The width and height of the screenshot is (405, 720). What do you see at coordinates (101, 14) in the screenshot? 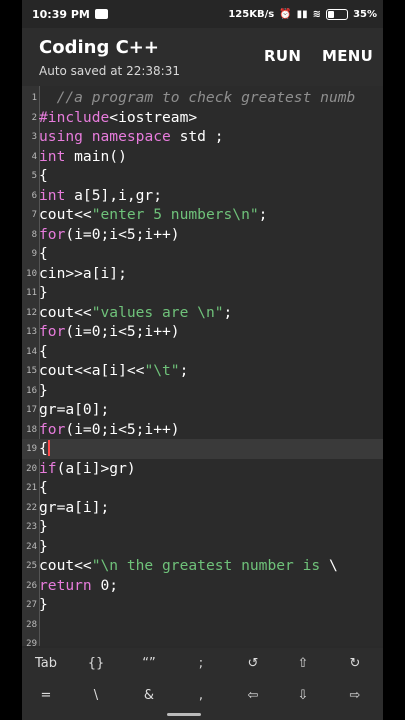
I see `notification-app-icon` at bounding box center [101, 14].